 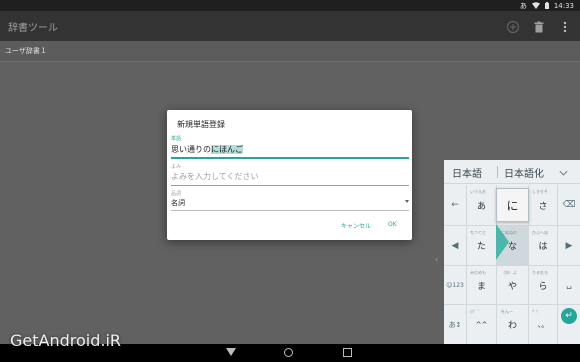 I want to click on word-field: 思い通りのにほんご, so click(x=207, y=149).